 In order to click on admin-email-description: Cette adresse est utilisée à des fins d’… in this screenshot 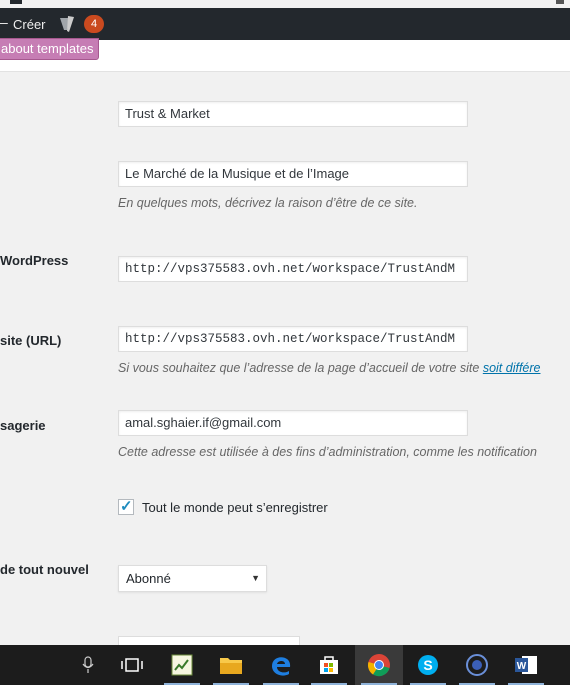, I will do `click(327, 452)`.